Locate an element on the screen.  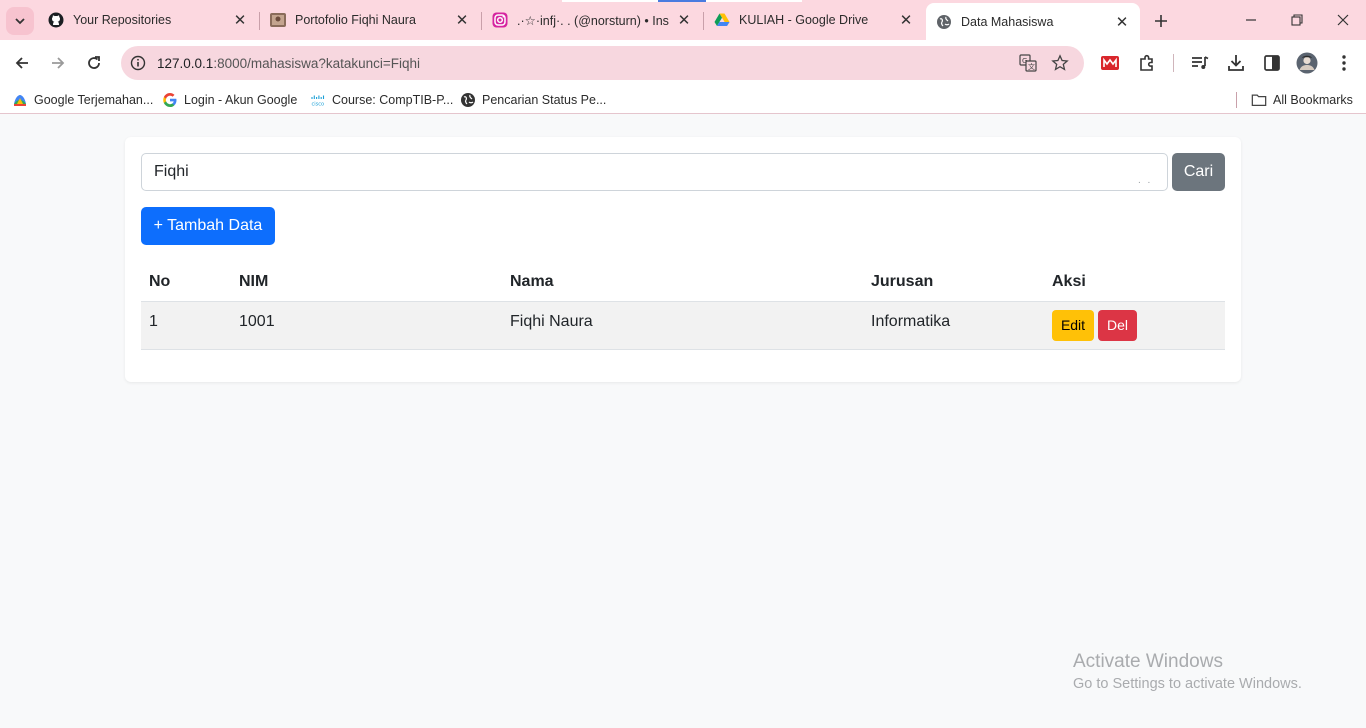
new-tab-button is located at coordinates (1161, 21).